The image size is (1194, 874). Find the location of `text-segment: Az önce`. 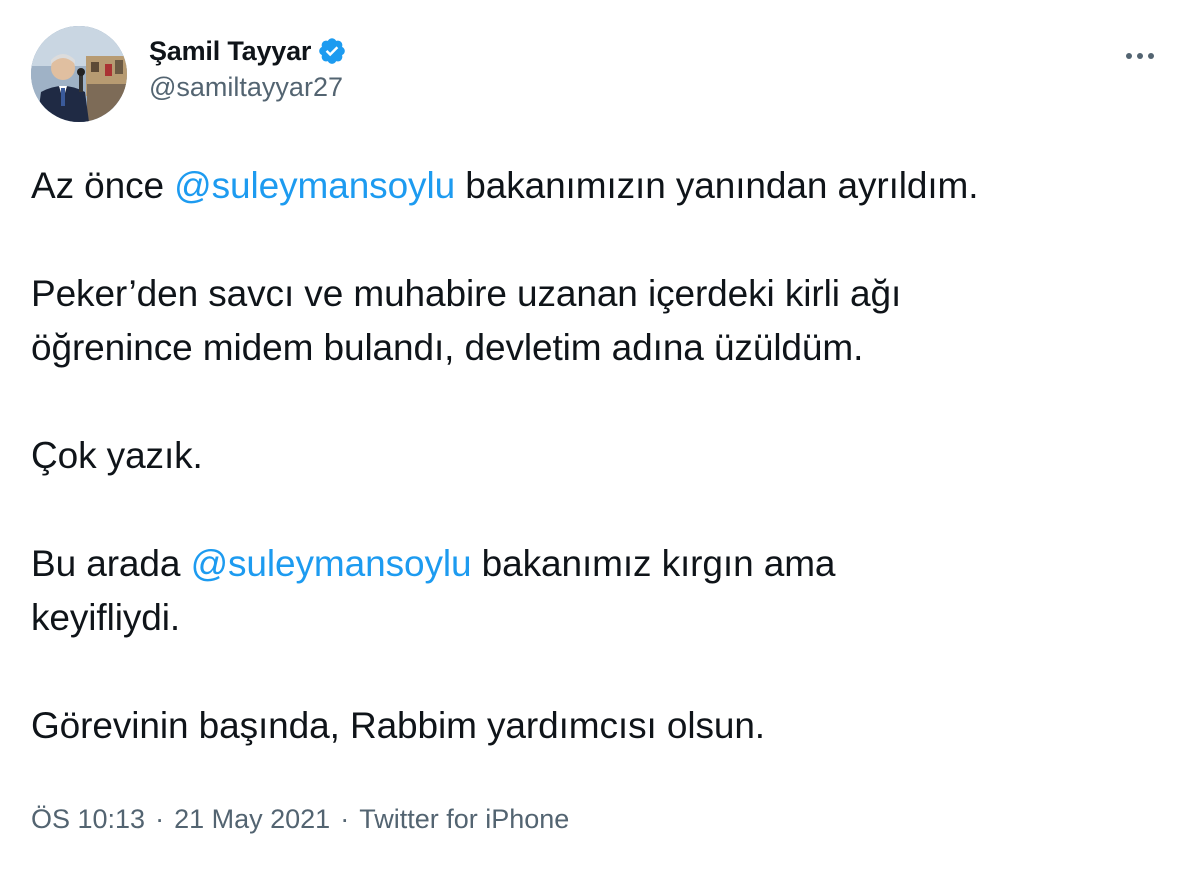

text-segment: Az önce is located at coordinates (103, 185).